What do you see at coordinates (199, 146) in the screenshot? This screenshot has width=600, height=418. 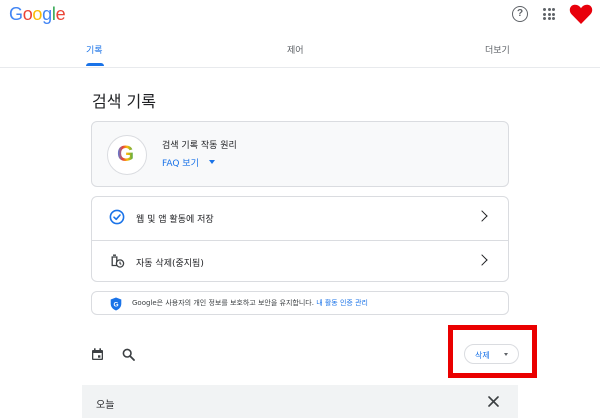 I see `info-card-title: 검색 기록 작동 원리` at bounding box center [199, 146].